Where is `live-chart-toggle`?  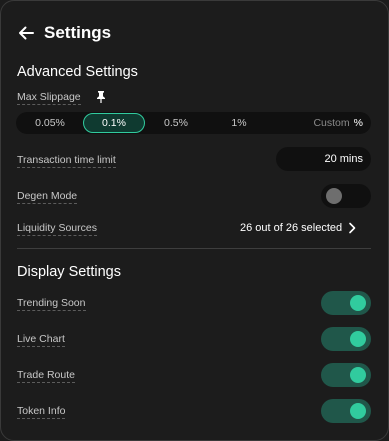
live-chart-toggle is located at coordinates (346, 339).